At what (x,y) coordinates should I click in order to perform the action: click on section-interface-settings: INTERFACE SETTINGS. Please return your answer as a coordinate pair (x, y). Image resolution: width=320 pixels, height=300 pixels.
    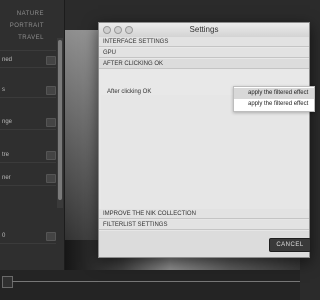
    Looking at the image, I should click on (204, 42).